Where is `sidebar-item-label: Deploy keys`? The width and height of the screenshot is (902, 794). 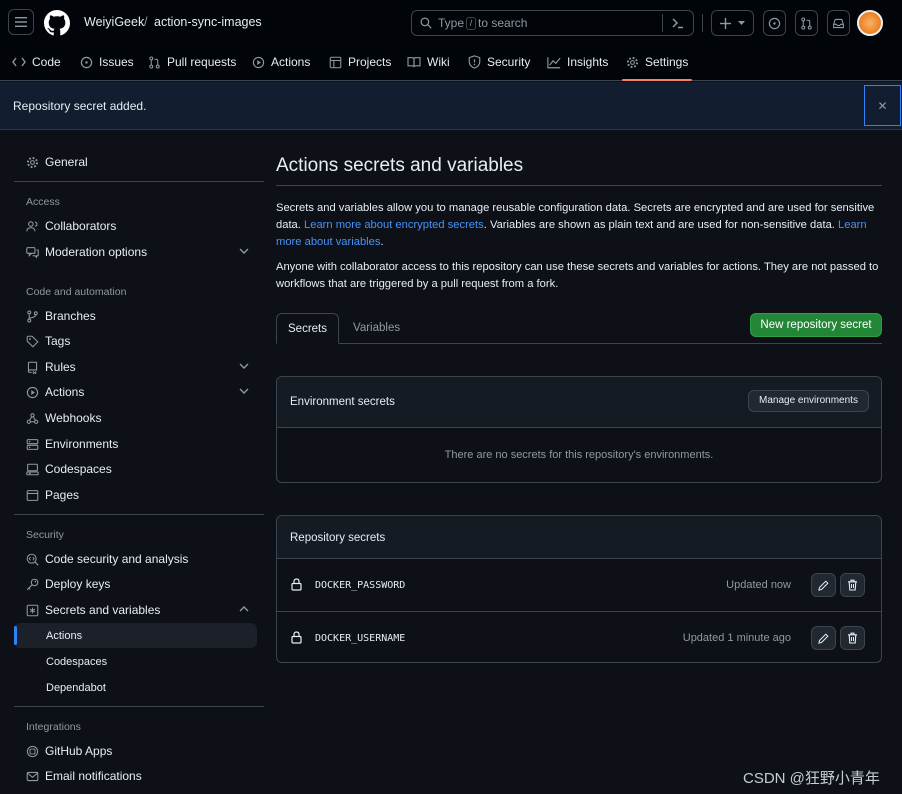 sidebar-item-label: Deploy keys is located at coordinates (78, 584).